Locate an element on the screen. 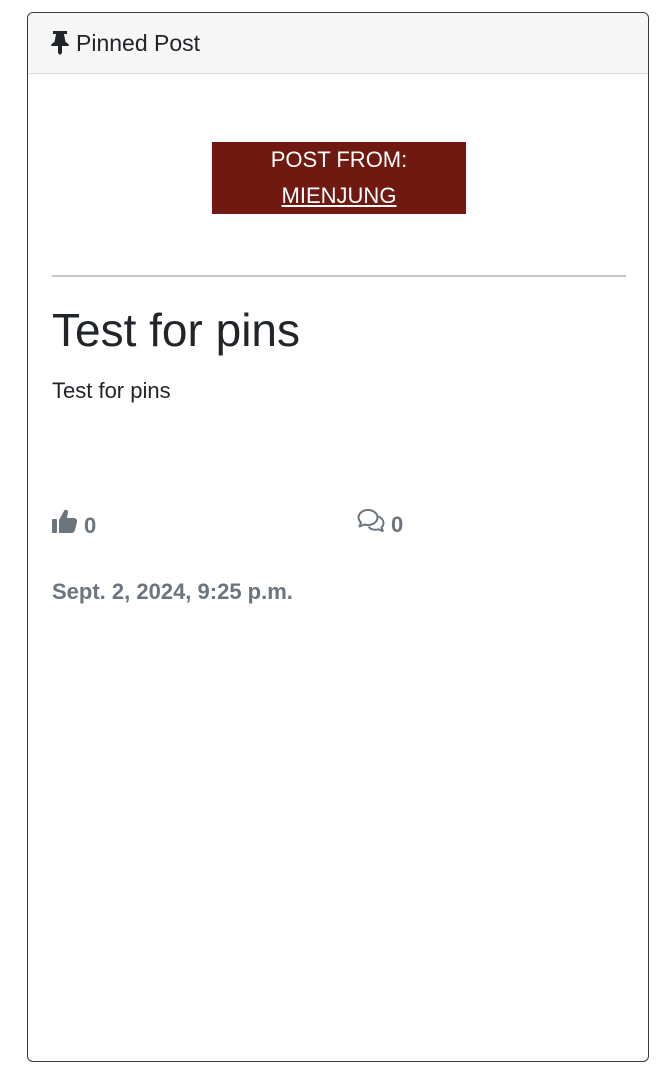 The height and width of the screenshot is (1083, 671). comments-icon is located at coordinates (374, 524).